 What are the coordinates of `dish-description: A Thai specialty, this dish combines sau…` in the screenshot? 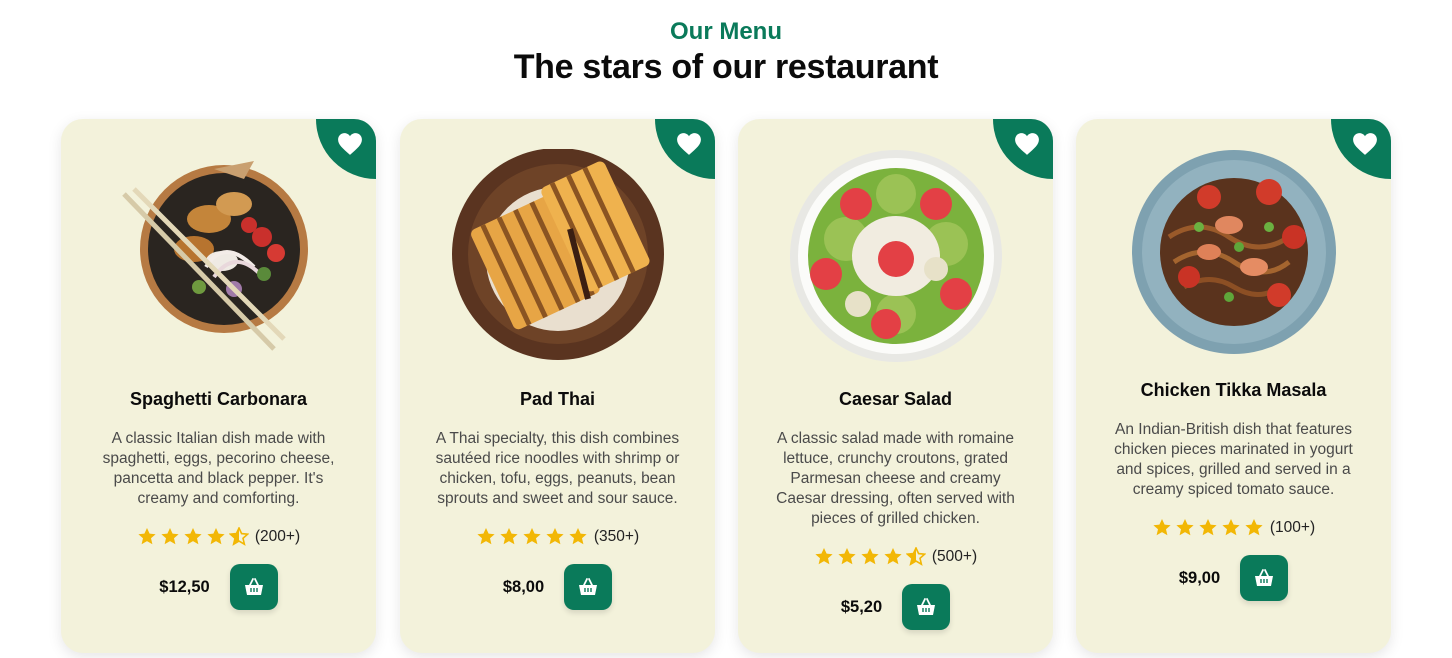 It's located at (557, 468).